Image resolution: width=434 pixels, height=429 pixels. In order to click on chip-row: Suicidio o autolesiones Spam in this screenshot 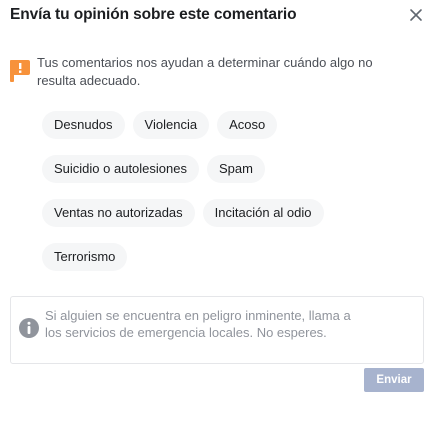, I will do `click(207, 169)`.